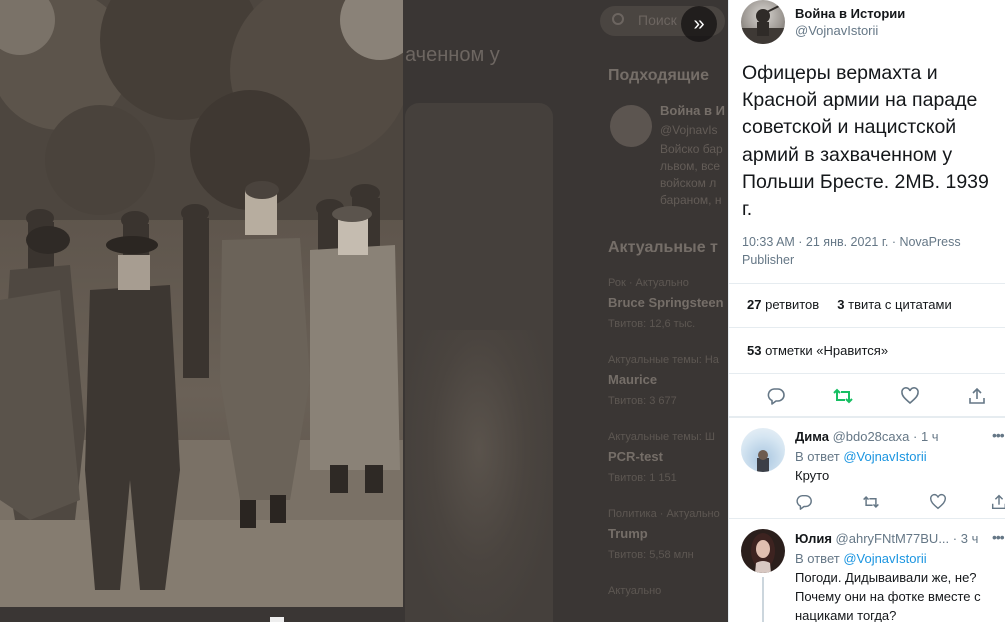  I want to click on reply-header: Юлия @ahryFNtM77BU... · 3 ч, so click(886, 538).